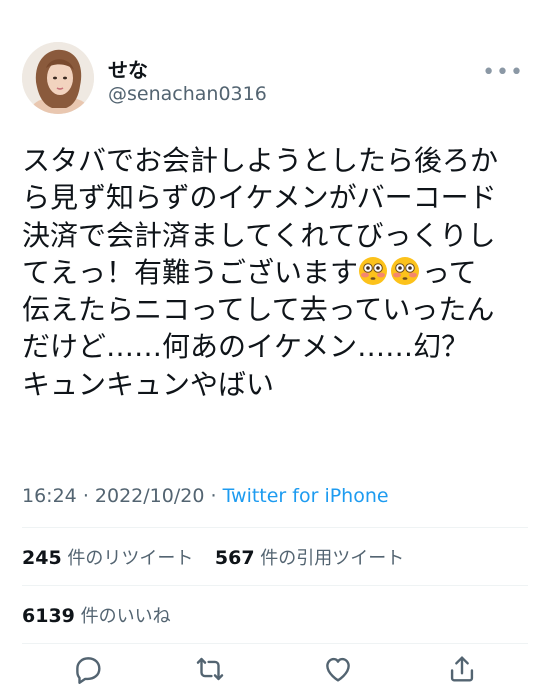 The image size is (550, 698). What do you see at coordinates (332, 558) in the screenshot?
I see `quote-count-label: 件の引用ツイート` at bounding box center [332, 558].